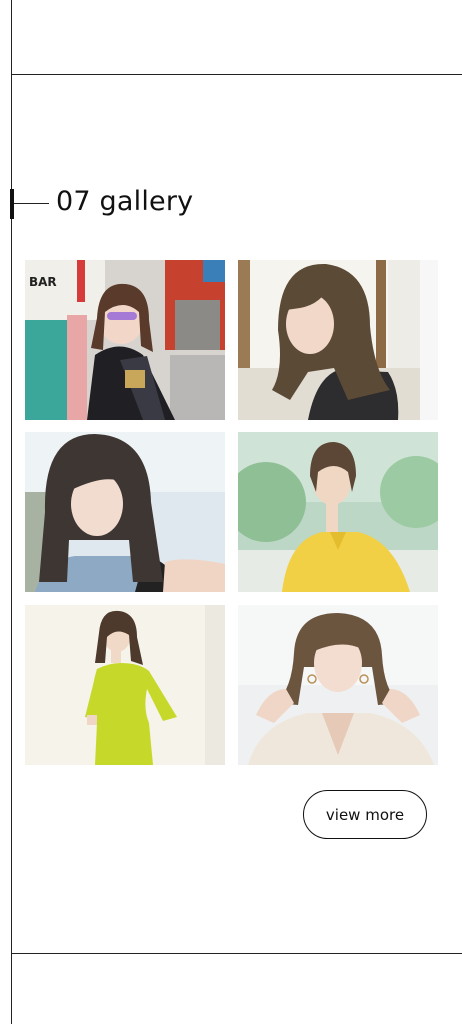 This screenshot has height=1024, width=462. I want to click on photo-bob-hair-blue, so click(125, 512).